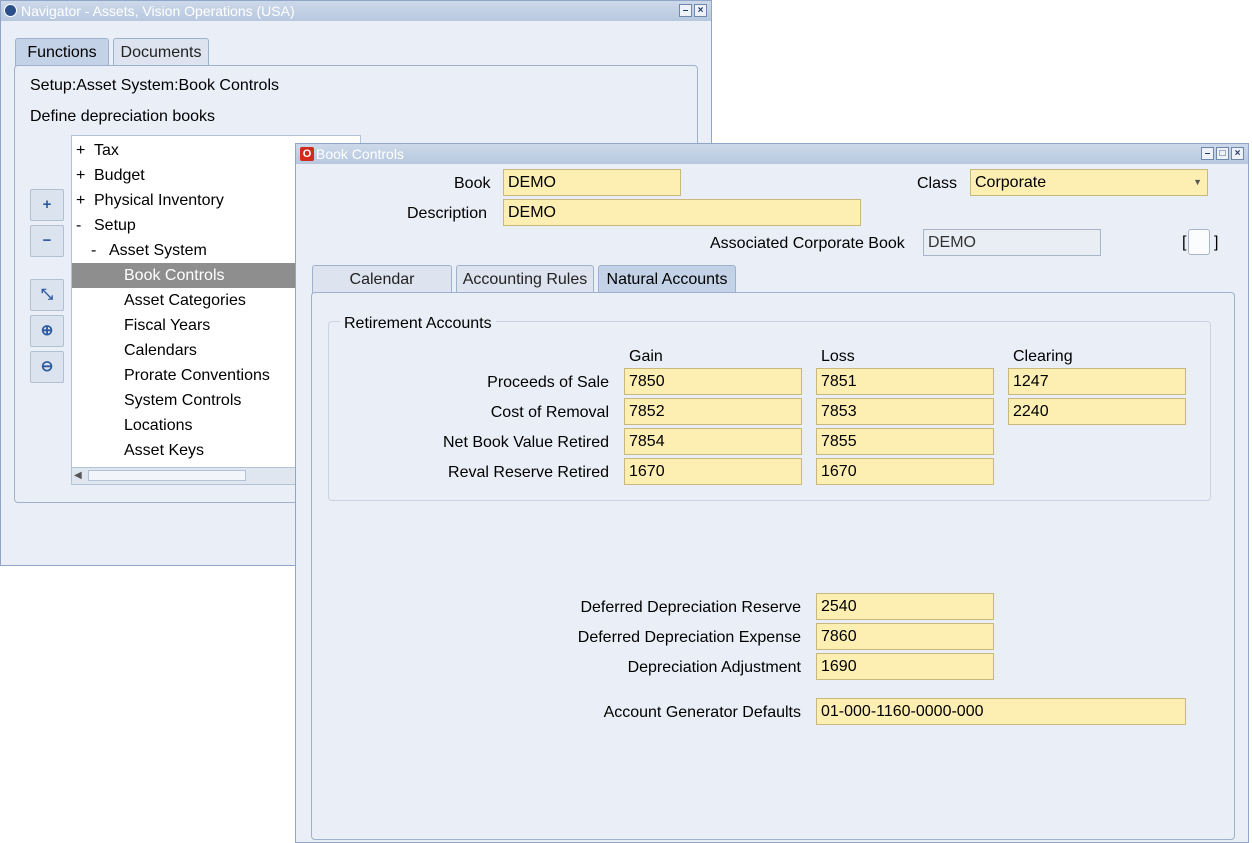  I want to click on associated-corporate-book-label: Associated Corporate Book, so click(807, 243).